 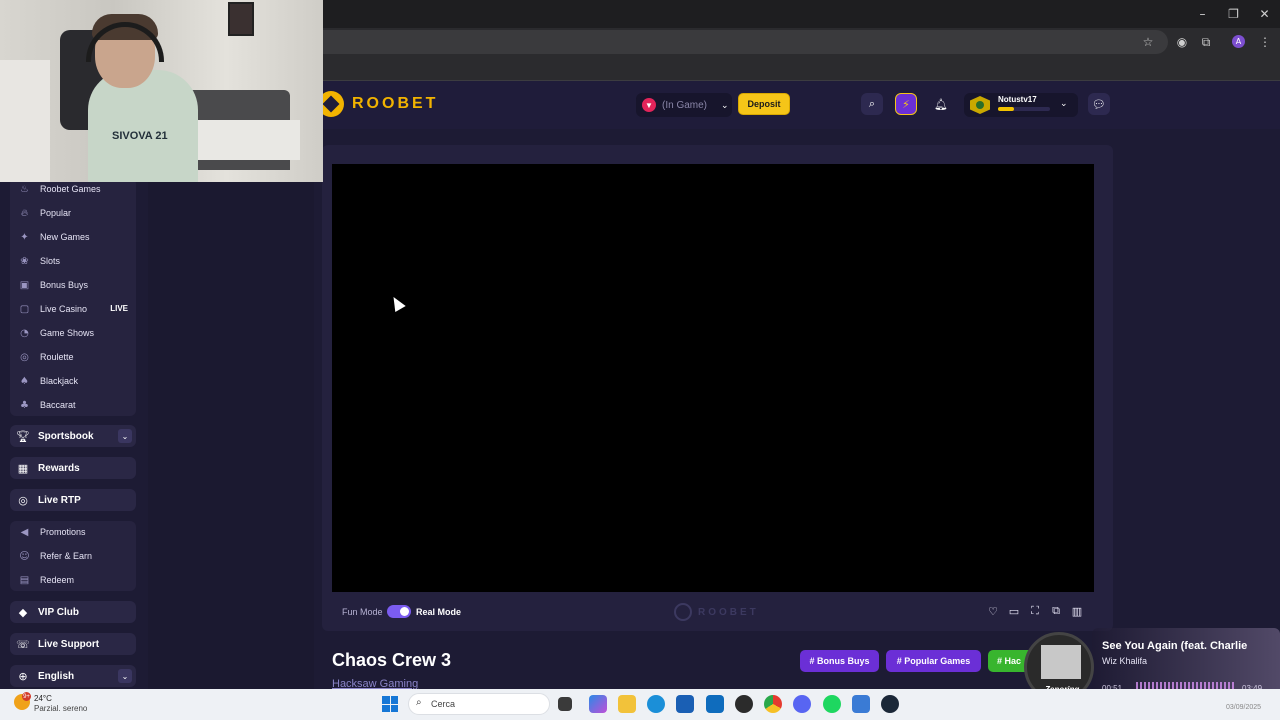 I want to click on sidebar-item-slots: ❀ Slots, so click(x=39, y=261).